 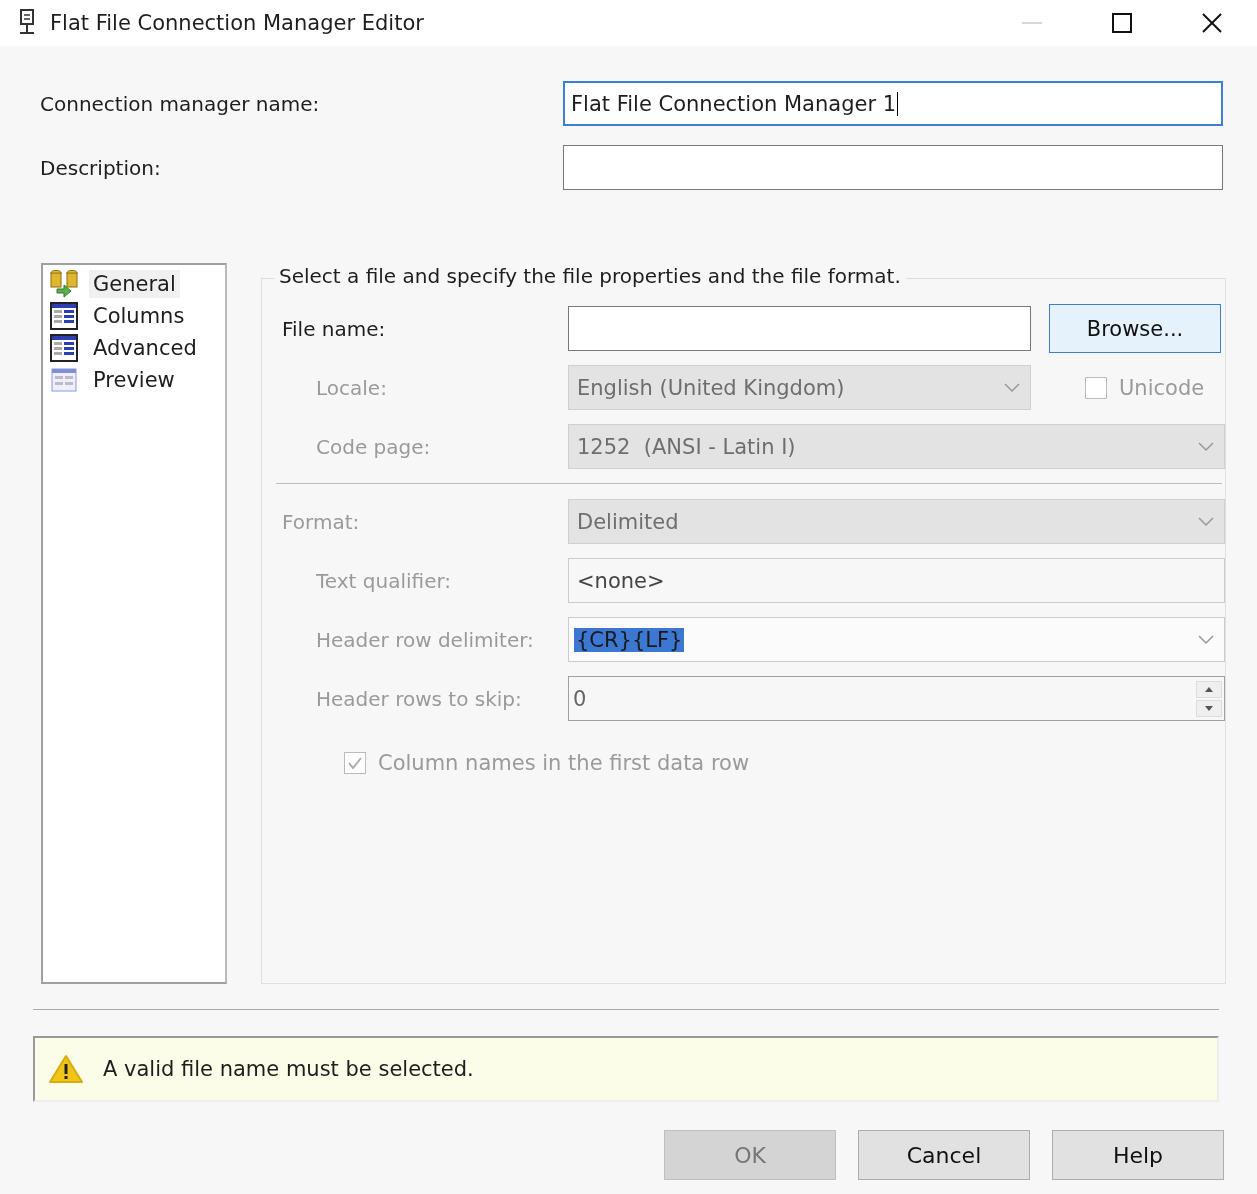 What do you see at coordinates (1122, 23) in the screenshot?
I see `maximize-icon` at bounding box center [1122, 23].